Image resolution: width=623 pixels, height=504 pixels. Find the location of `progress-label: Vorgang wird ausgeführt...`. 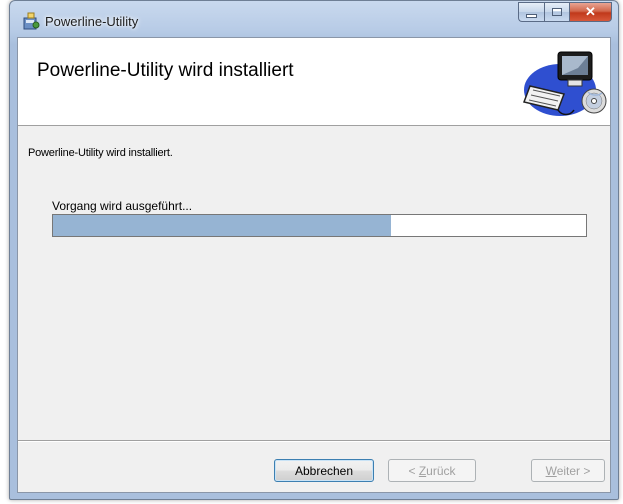

progress-label: Vorgang wird ausgeführt... is located at coordinates (122, 206).